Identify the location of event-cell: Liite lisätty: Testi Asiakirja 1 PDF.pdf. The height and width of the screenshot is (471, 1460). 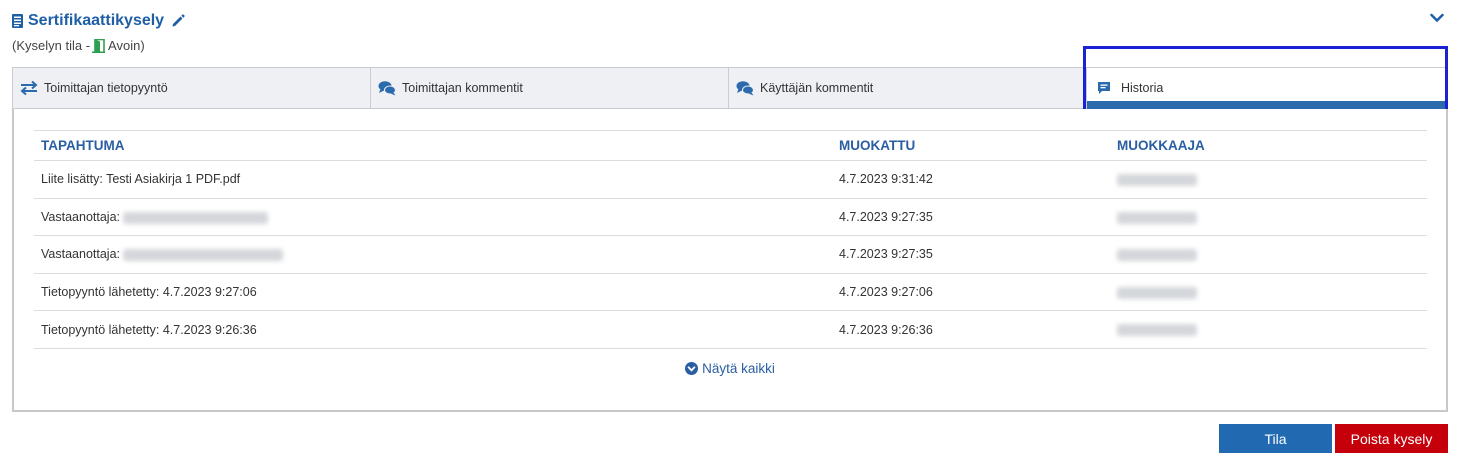
(433, 179).